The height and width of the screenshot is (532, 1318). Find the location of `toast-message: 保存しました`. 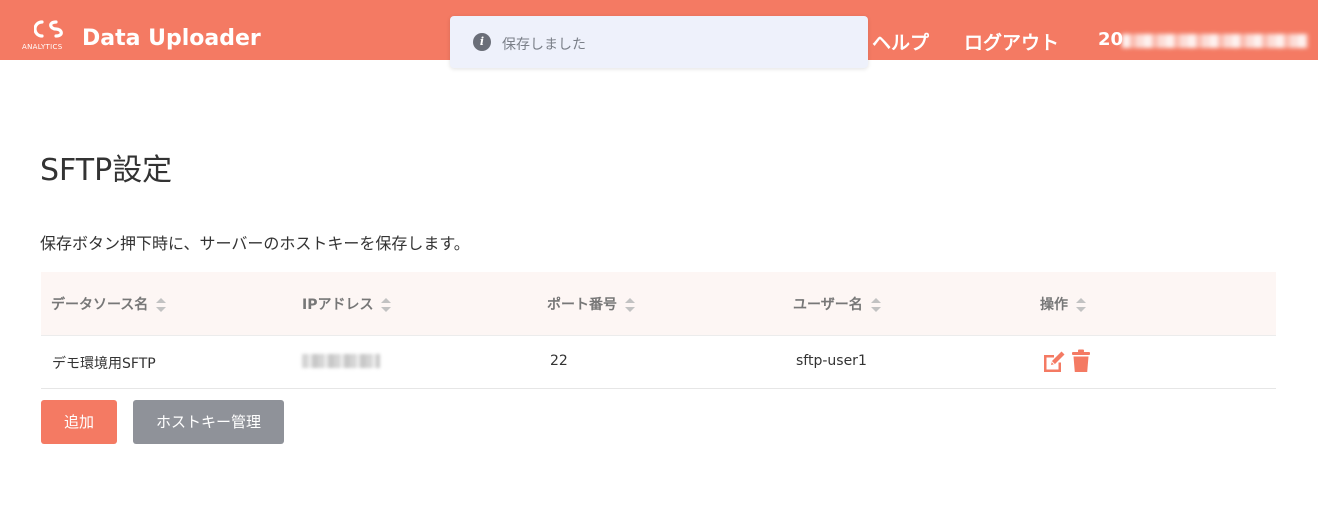

toast-message: 保存しました is located at coordinates (544, 45).